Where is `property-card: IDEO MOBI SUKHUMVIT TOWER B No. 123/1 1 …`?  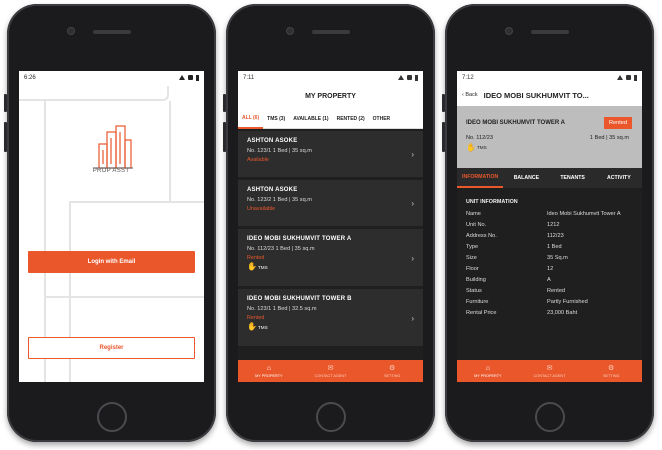 property-card: IDEO MOBI SUKHUMVIT TOWER B No. 123/1 1 … is located at coordinates (330, 317).